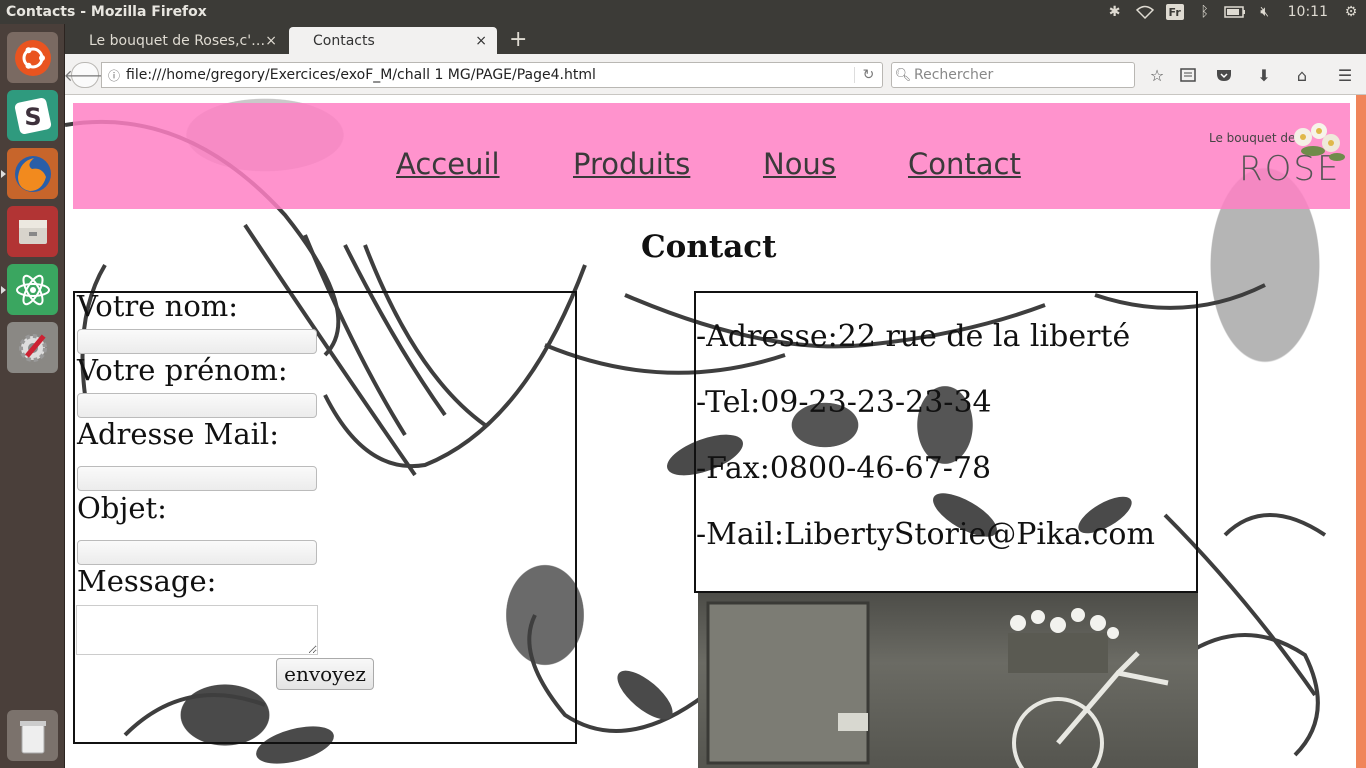  I want to click on email-label: Adresse Mail:, so click(178, 434).